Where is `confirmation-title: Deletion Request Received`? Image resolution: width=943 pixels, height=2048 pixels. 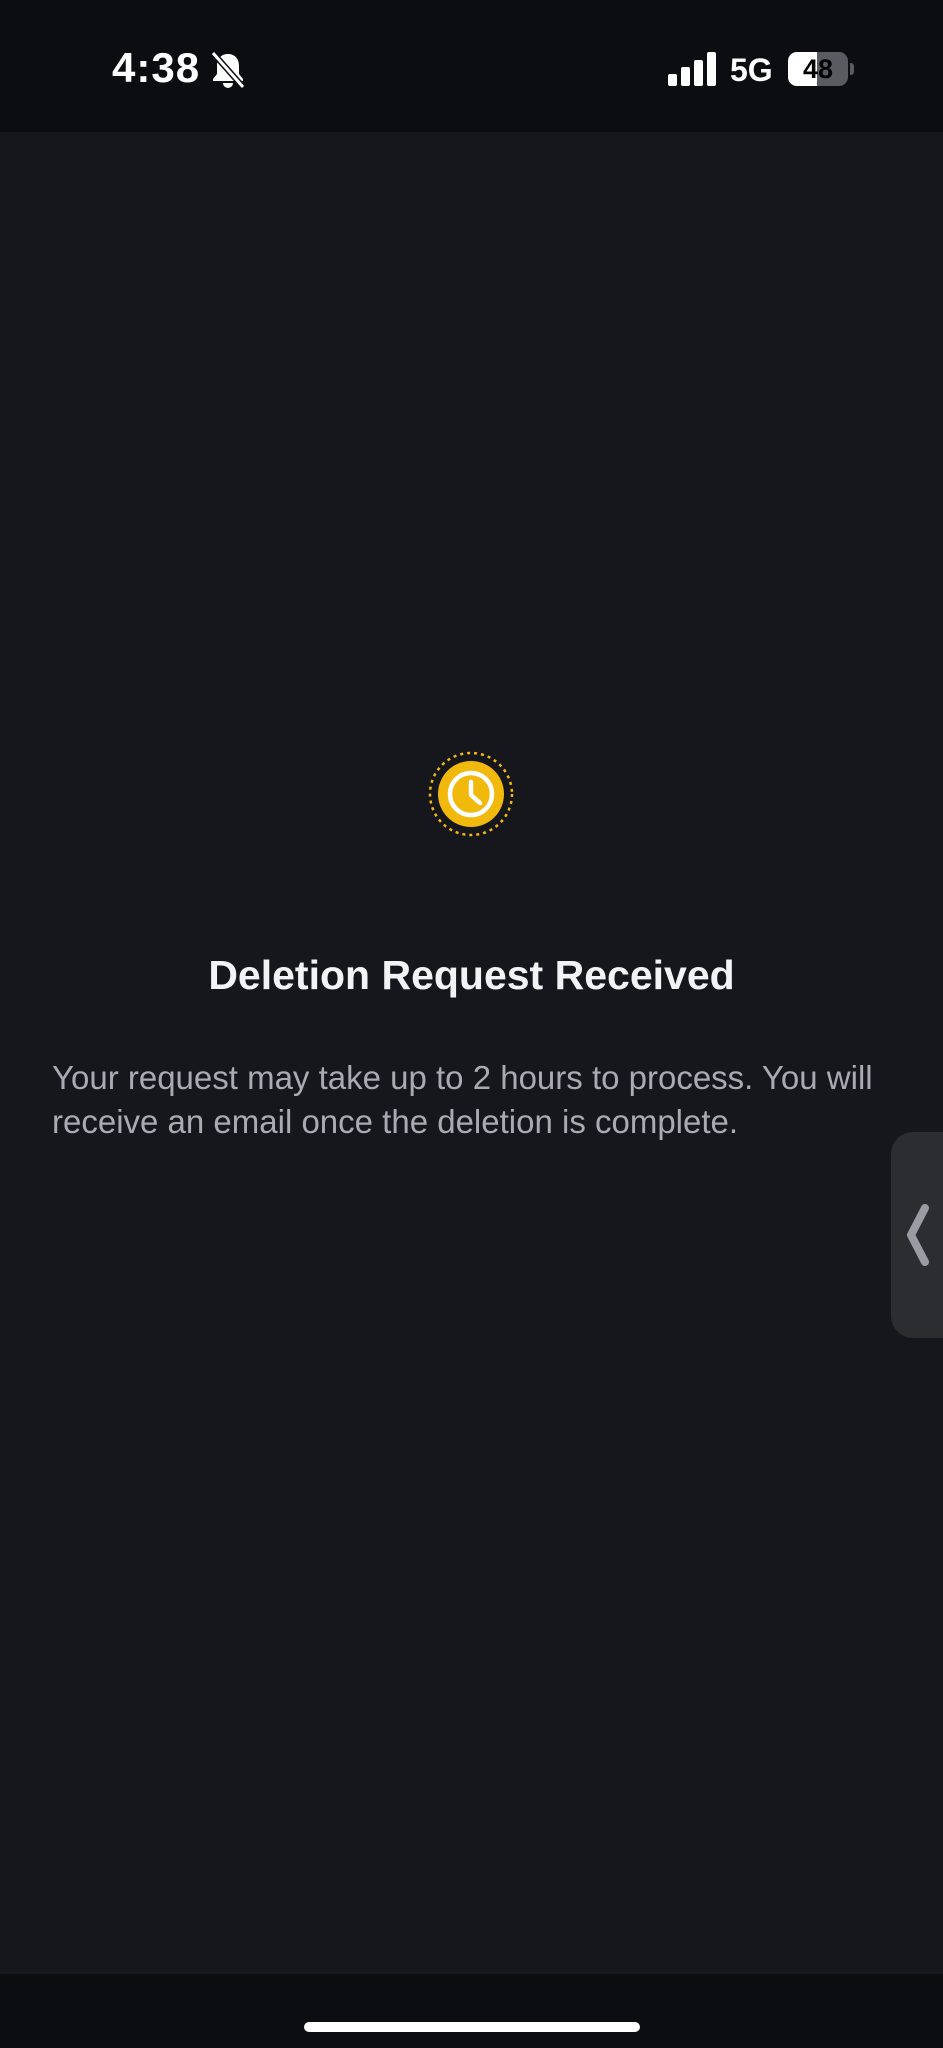 confirmation-title: Deletion Request Received is located at coordinates (471, 975).